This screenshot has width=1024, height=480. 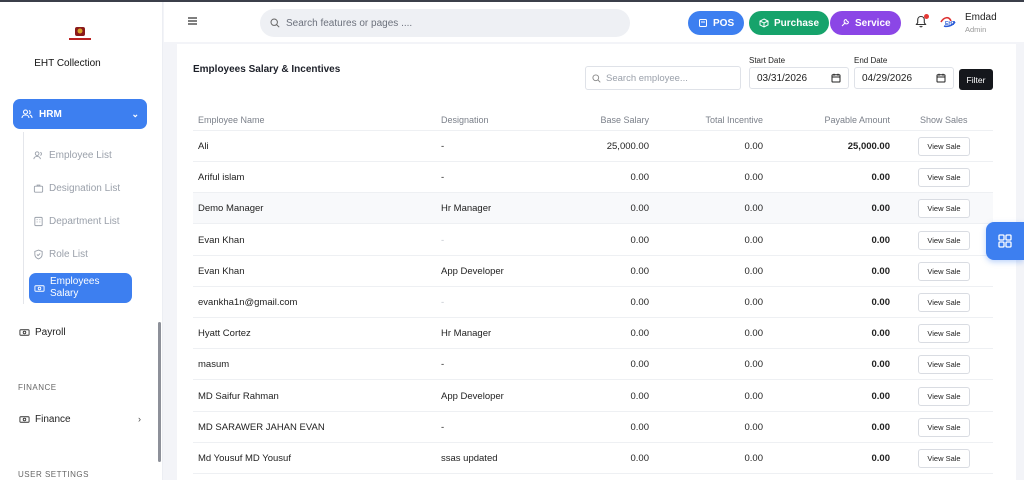 What do you see at coordinates (80, 34) in the screenshot?
I see `brand-logo` at bounding box center [80, 34].